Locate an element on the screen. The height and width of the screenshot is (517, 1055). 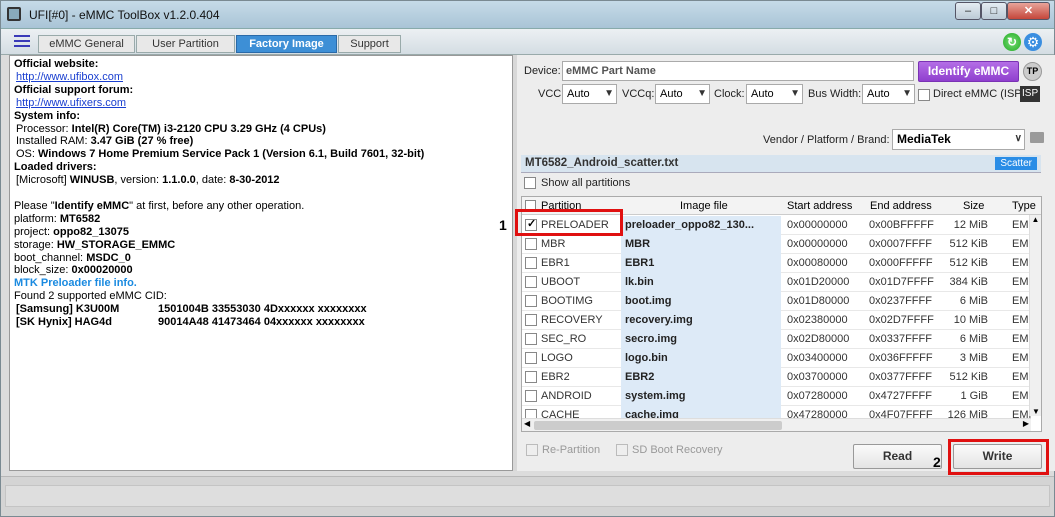
table-row: LOGOlogo.bin0x034000000x036FFFFF3 MiBEMM is located at coordinates (777, 358).